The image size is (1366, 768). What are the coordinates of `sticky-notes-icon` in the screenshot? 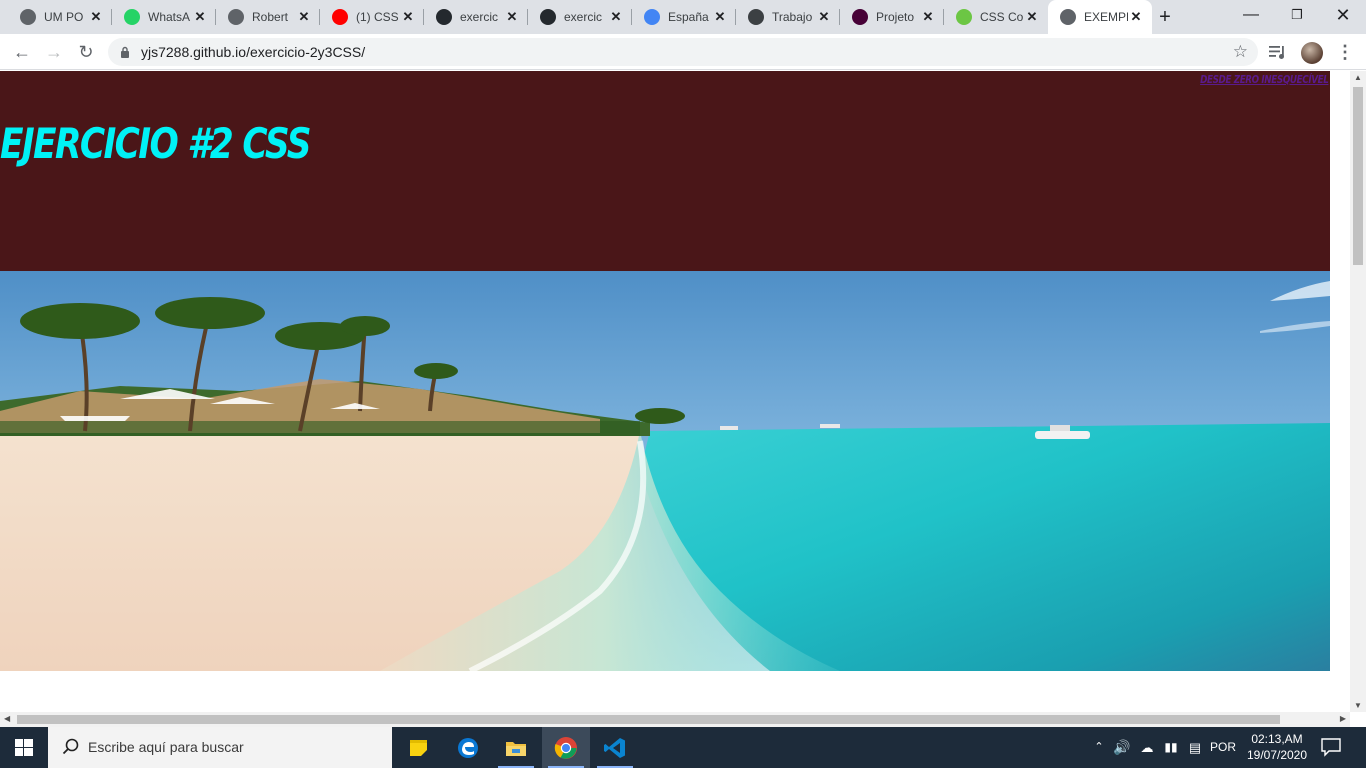 It's located at (419, 747).